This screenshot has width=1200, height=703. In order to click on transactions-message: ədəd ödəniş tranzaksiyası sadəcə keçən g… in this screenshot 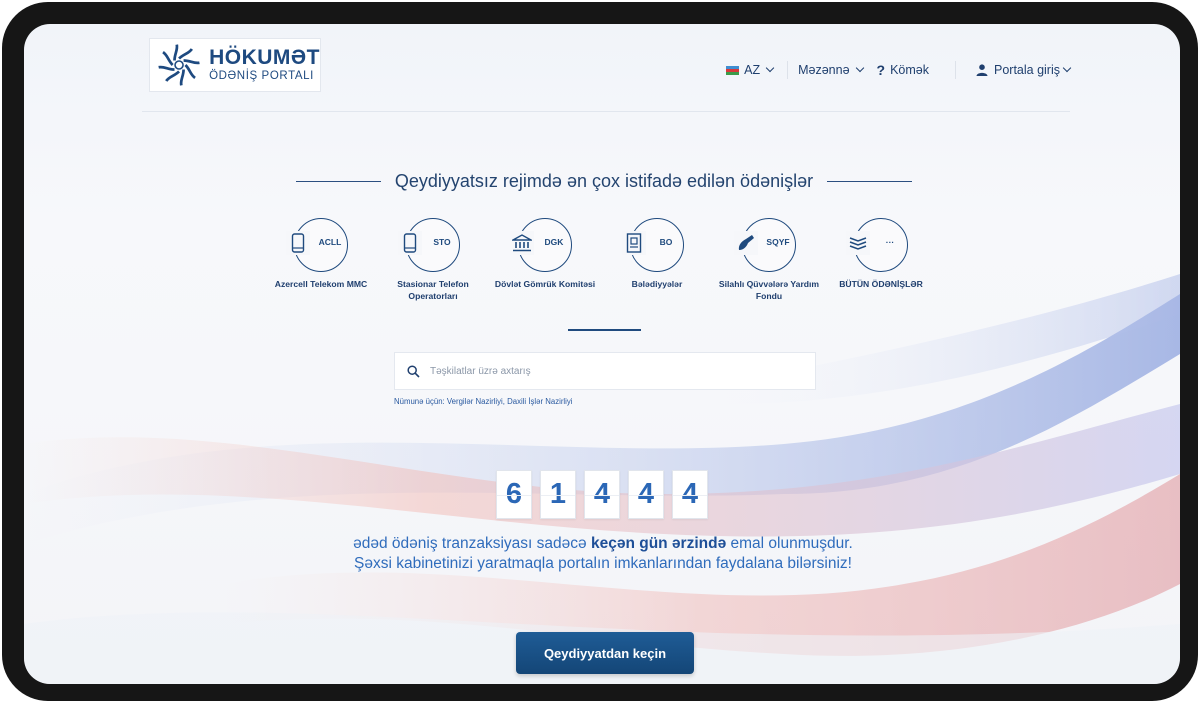, I will do `click(603, 554)`.